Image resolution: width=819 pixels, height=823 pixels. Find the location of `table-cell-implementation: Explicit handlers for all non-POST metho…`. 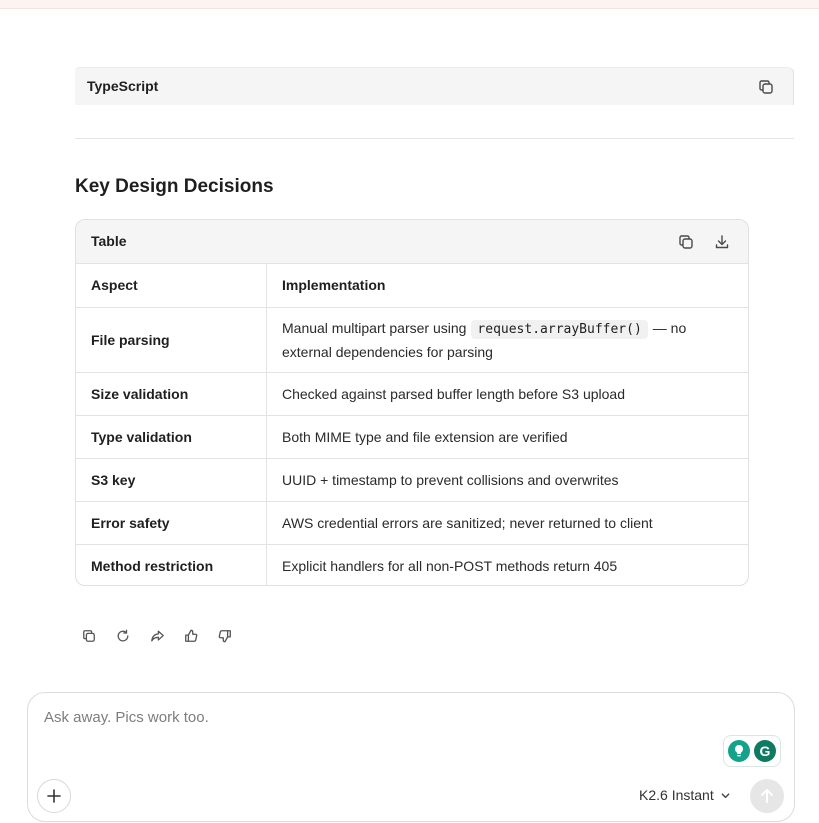

table-cell-implementation: Explicit handlers for all non-POST metho… is located at coordinates (450, 565).